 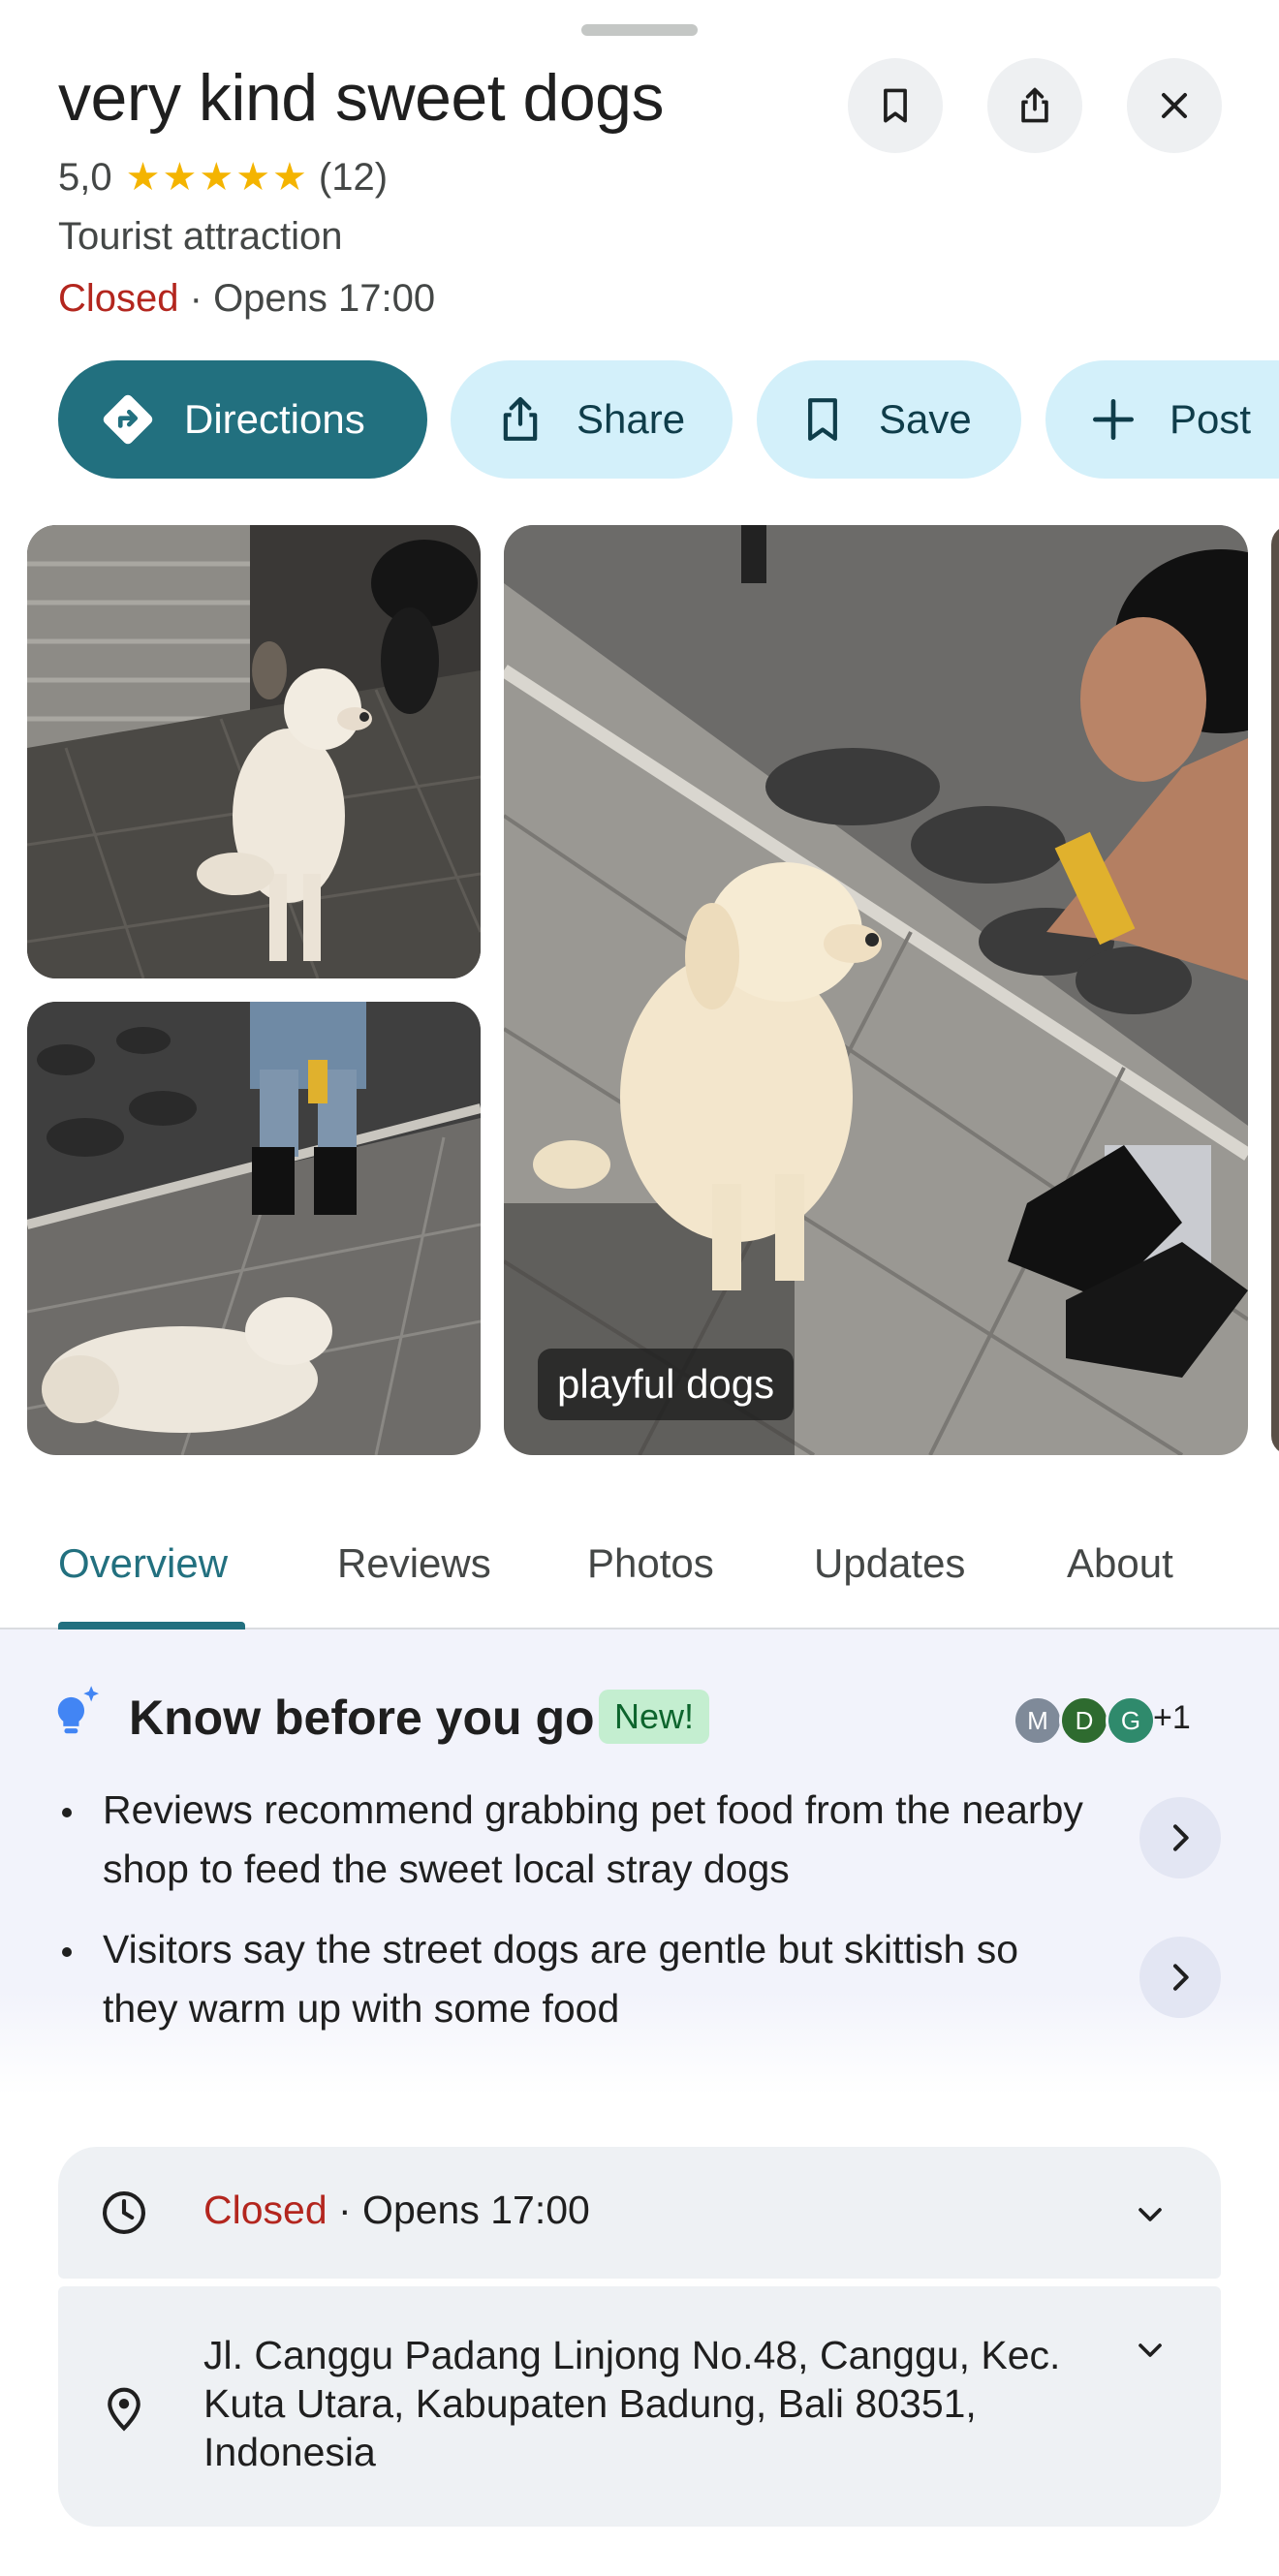 I want to click on hours-card: Closed · Opens 17:00, so click(x=639, y=2213).